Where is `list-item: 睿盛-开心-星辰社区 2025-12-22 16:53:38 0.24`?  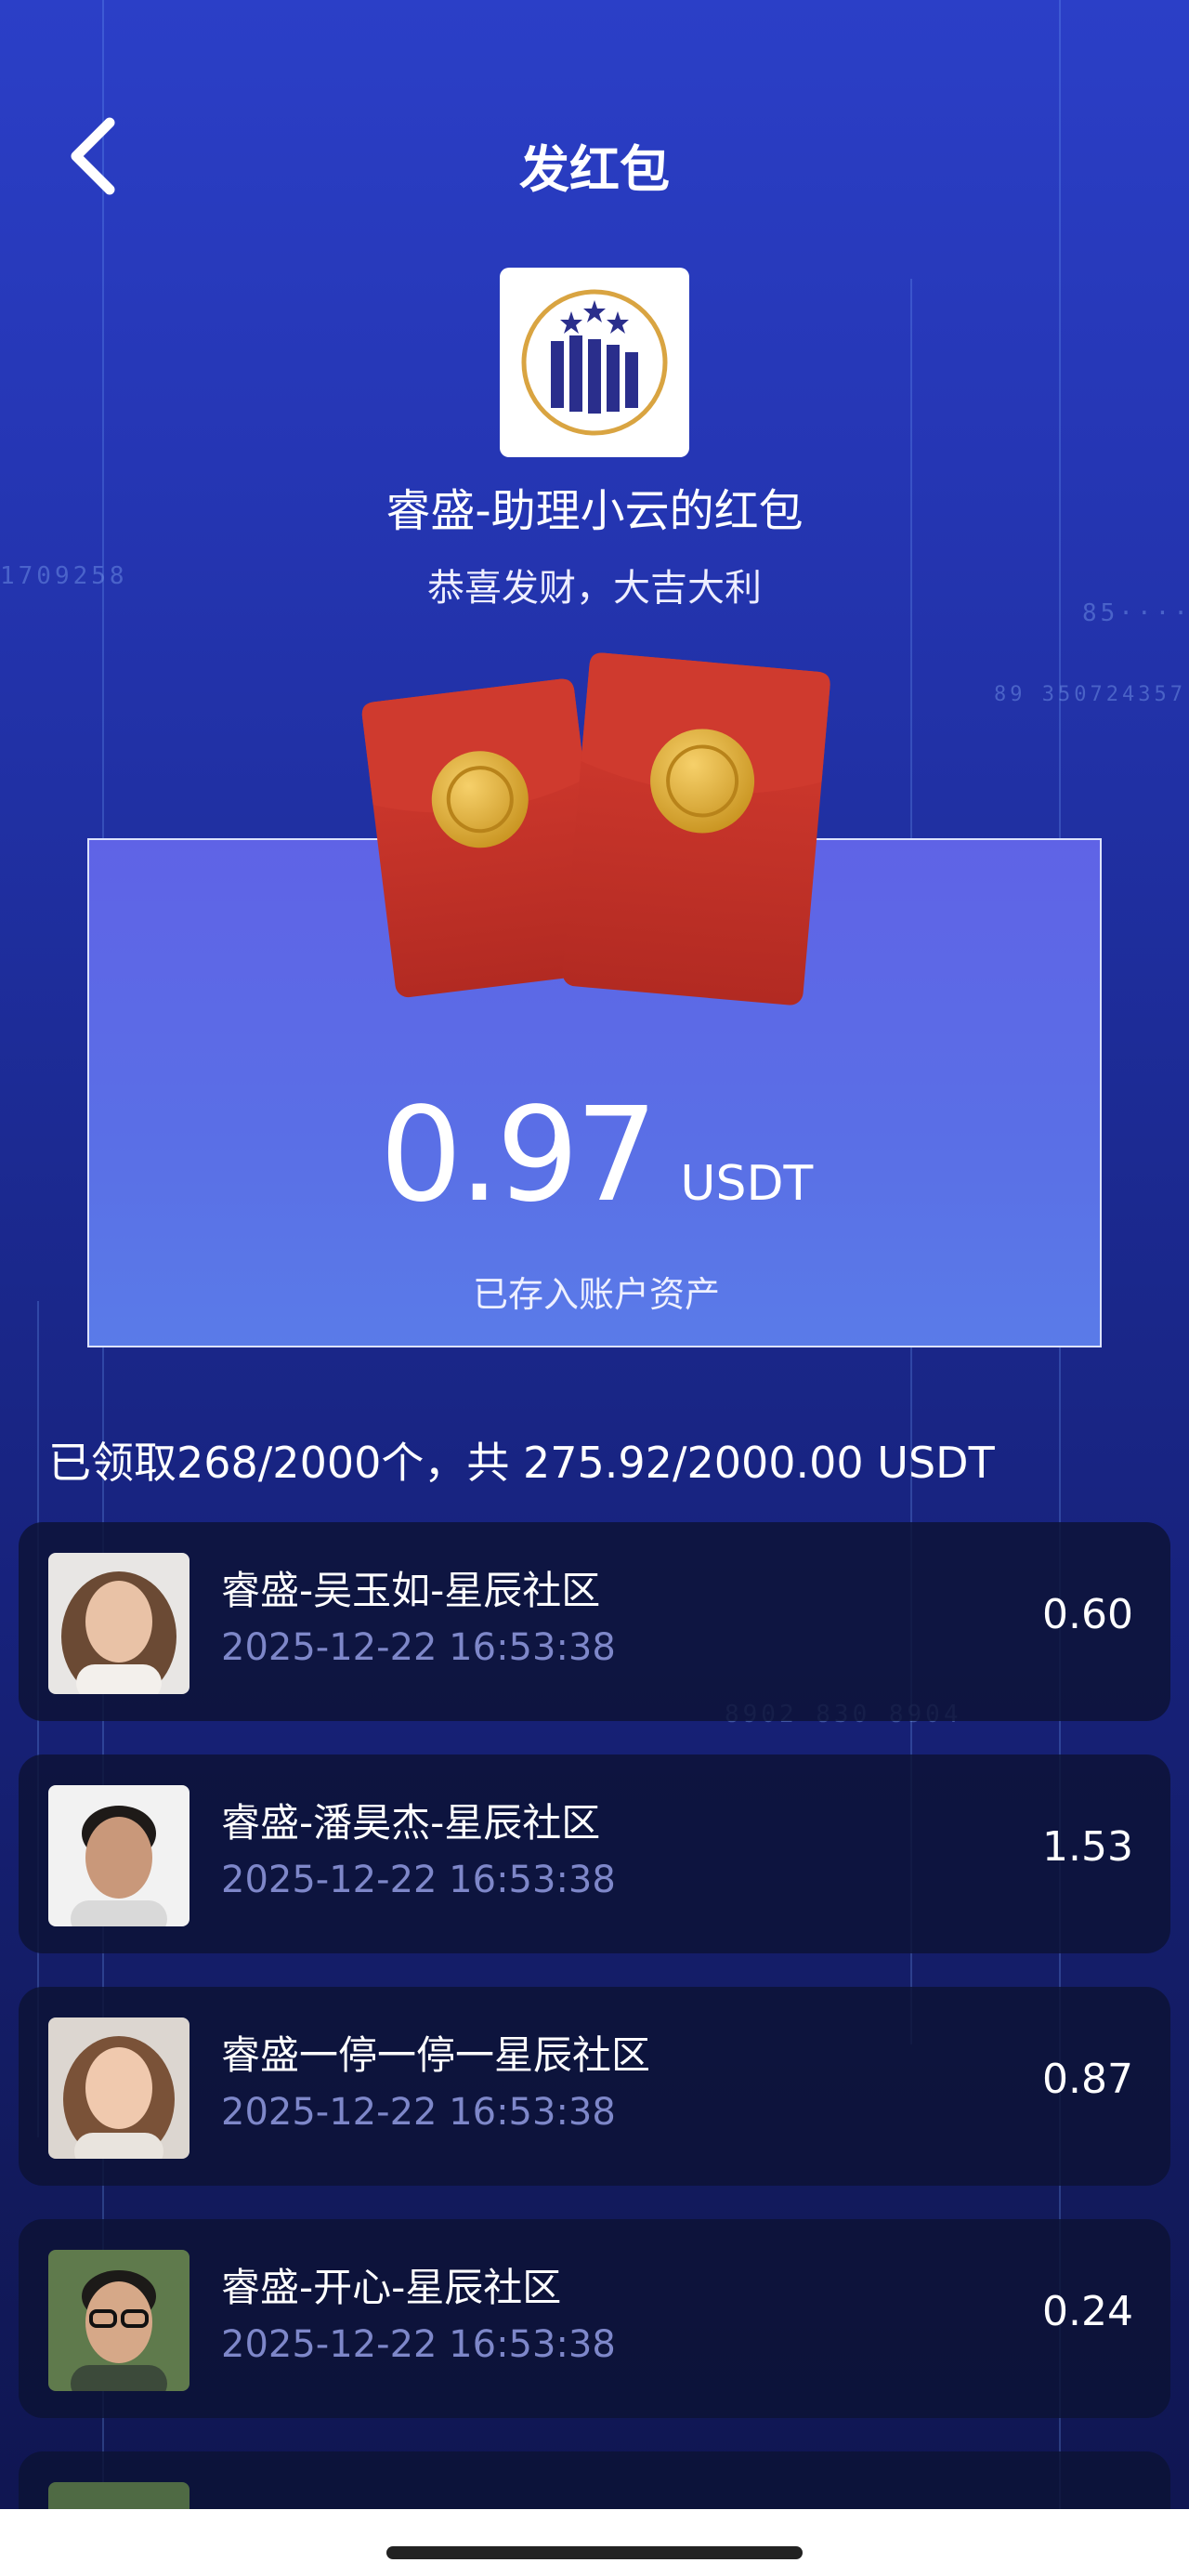 list-item: 睿盛-开心-星辰社区 2025-12-22 16:53:38 0.24 is located at coordinates (594, 2318).